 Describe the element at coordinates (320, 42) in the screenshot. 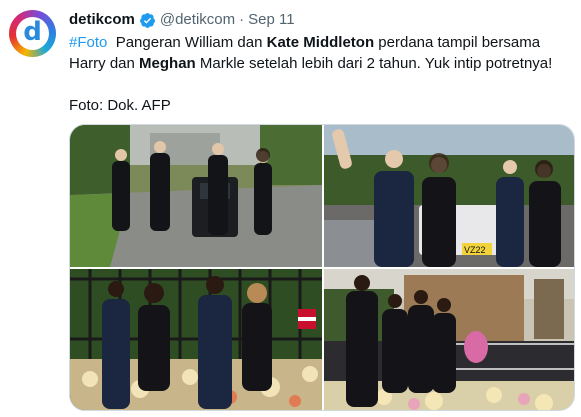

I see `bold-kate: Kate Middleton` at that location.